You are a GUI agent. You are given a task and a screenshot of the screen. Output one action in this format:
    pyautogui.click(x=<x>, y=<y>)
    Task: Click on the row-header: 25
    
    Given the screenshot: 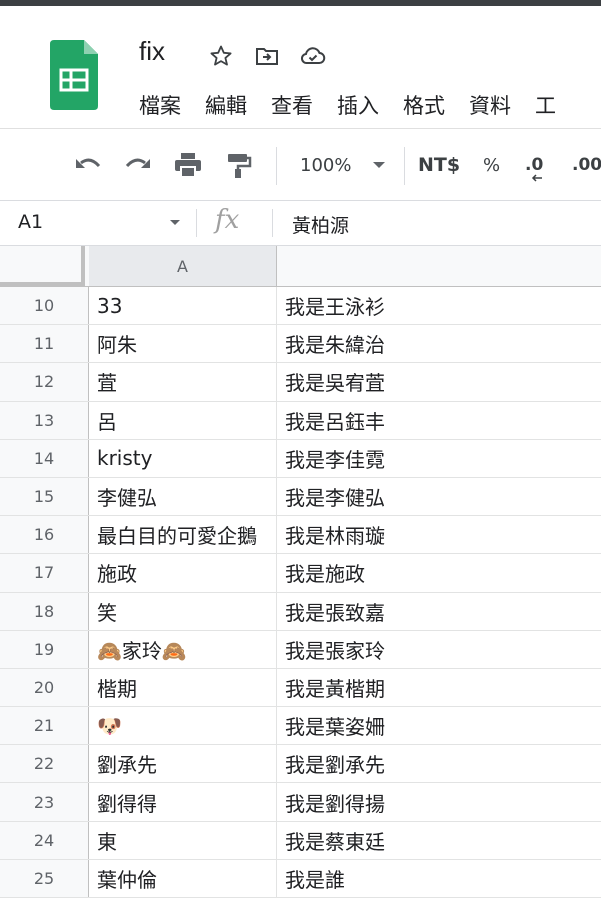 What is the action you would take?
    pyautogui.click(x=44, y=878)
    